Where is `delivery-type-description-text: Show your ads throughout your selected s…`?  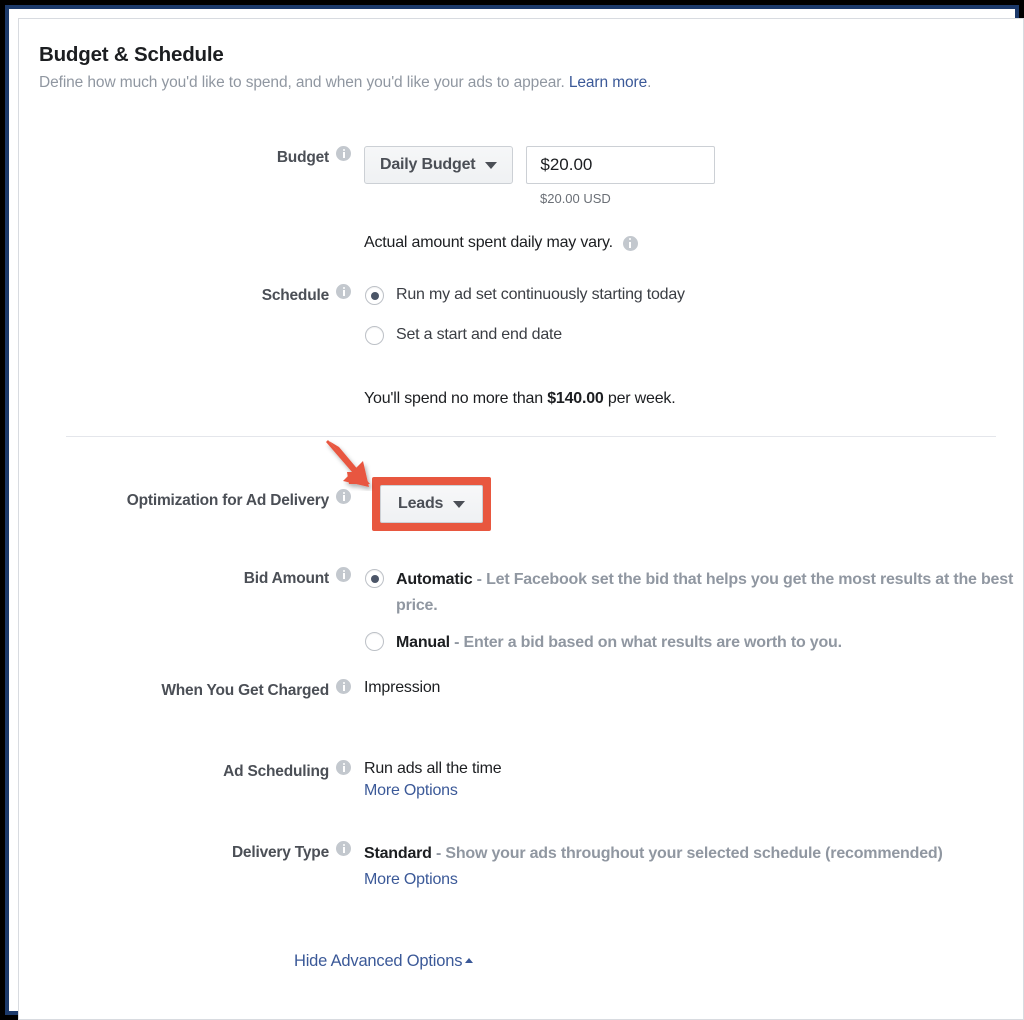 delivery-type-description-text: Show your ads throughout your selected s… is located at coordinates (694, 853).